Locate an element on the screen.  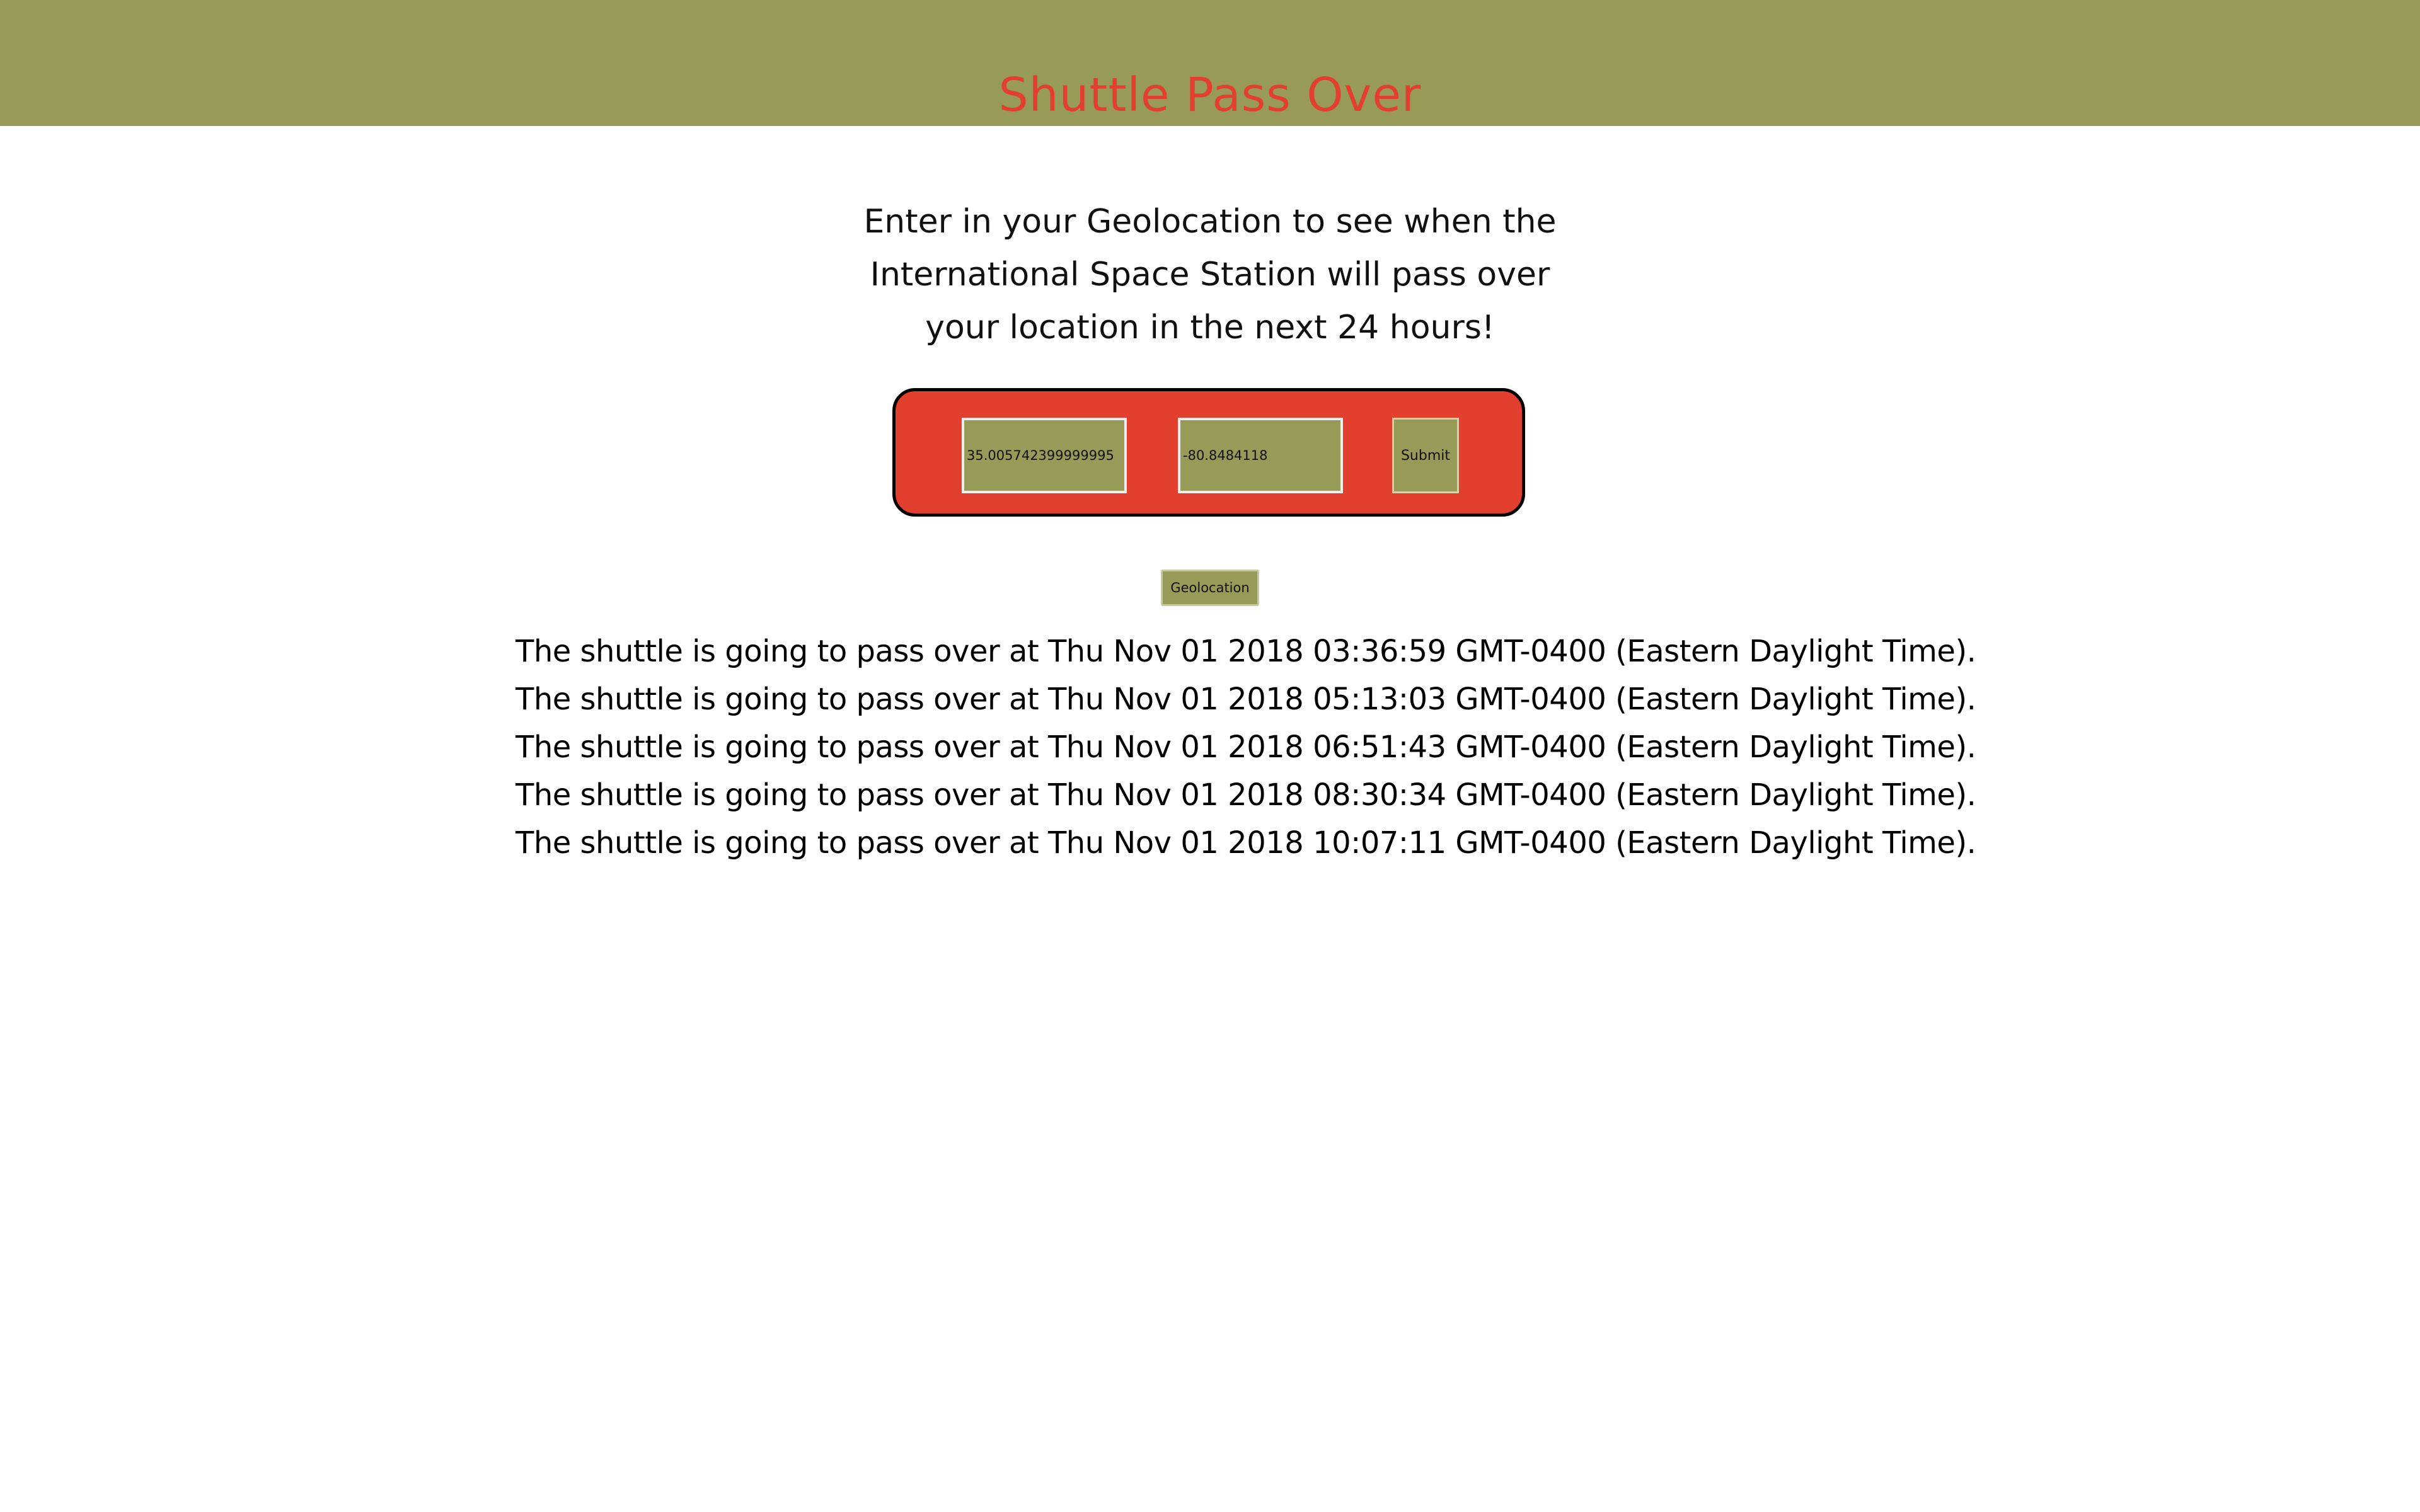
header-bar: Shuttle Pass Over is located at coordinates (1210, 63).